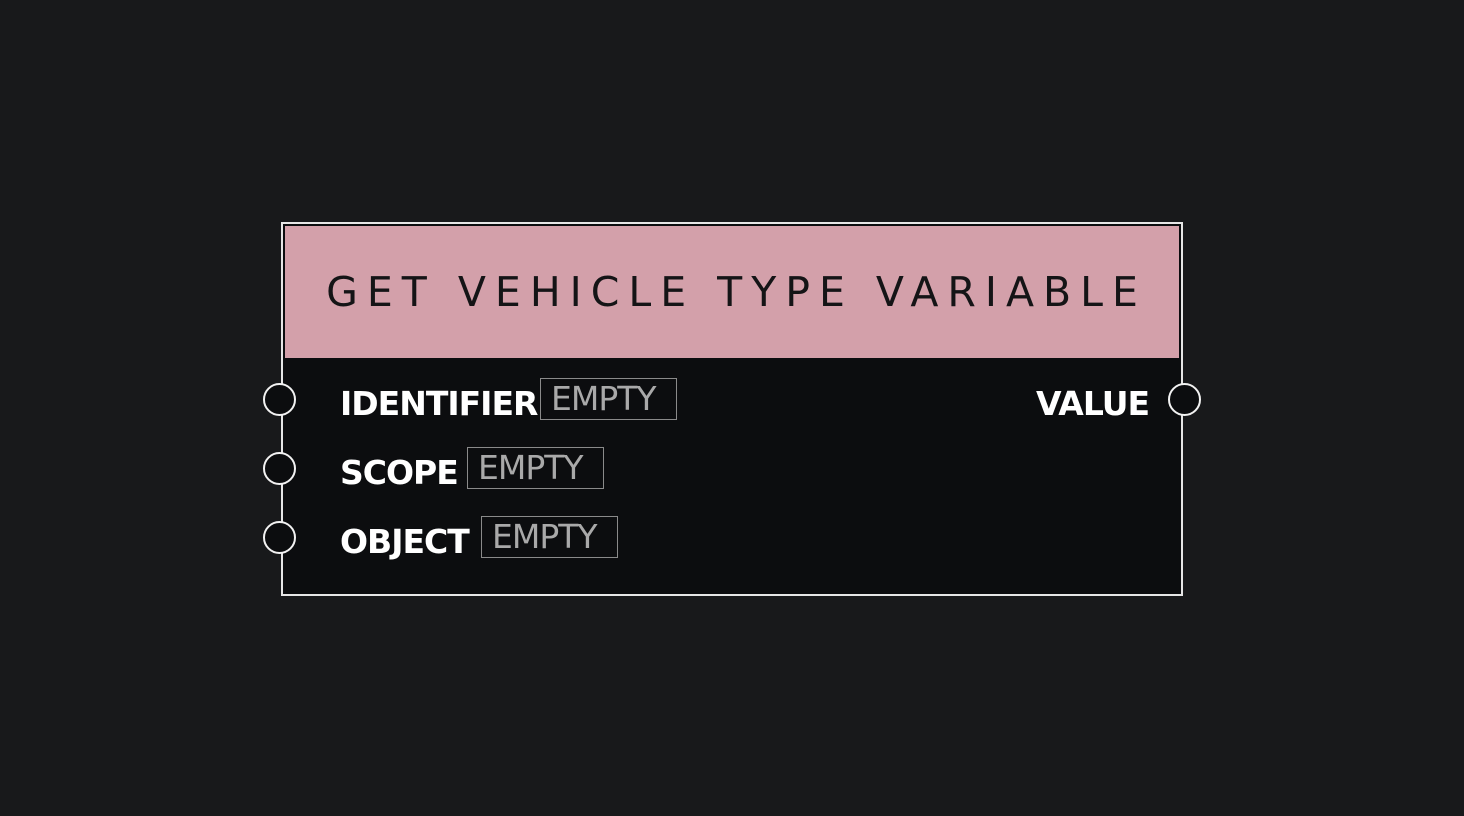 This screenshot has height=816, width=1464. Describe the element at coordinates (549, 537) in the screenshot. I see `object-value-field: EMPTY` at that location.